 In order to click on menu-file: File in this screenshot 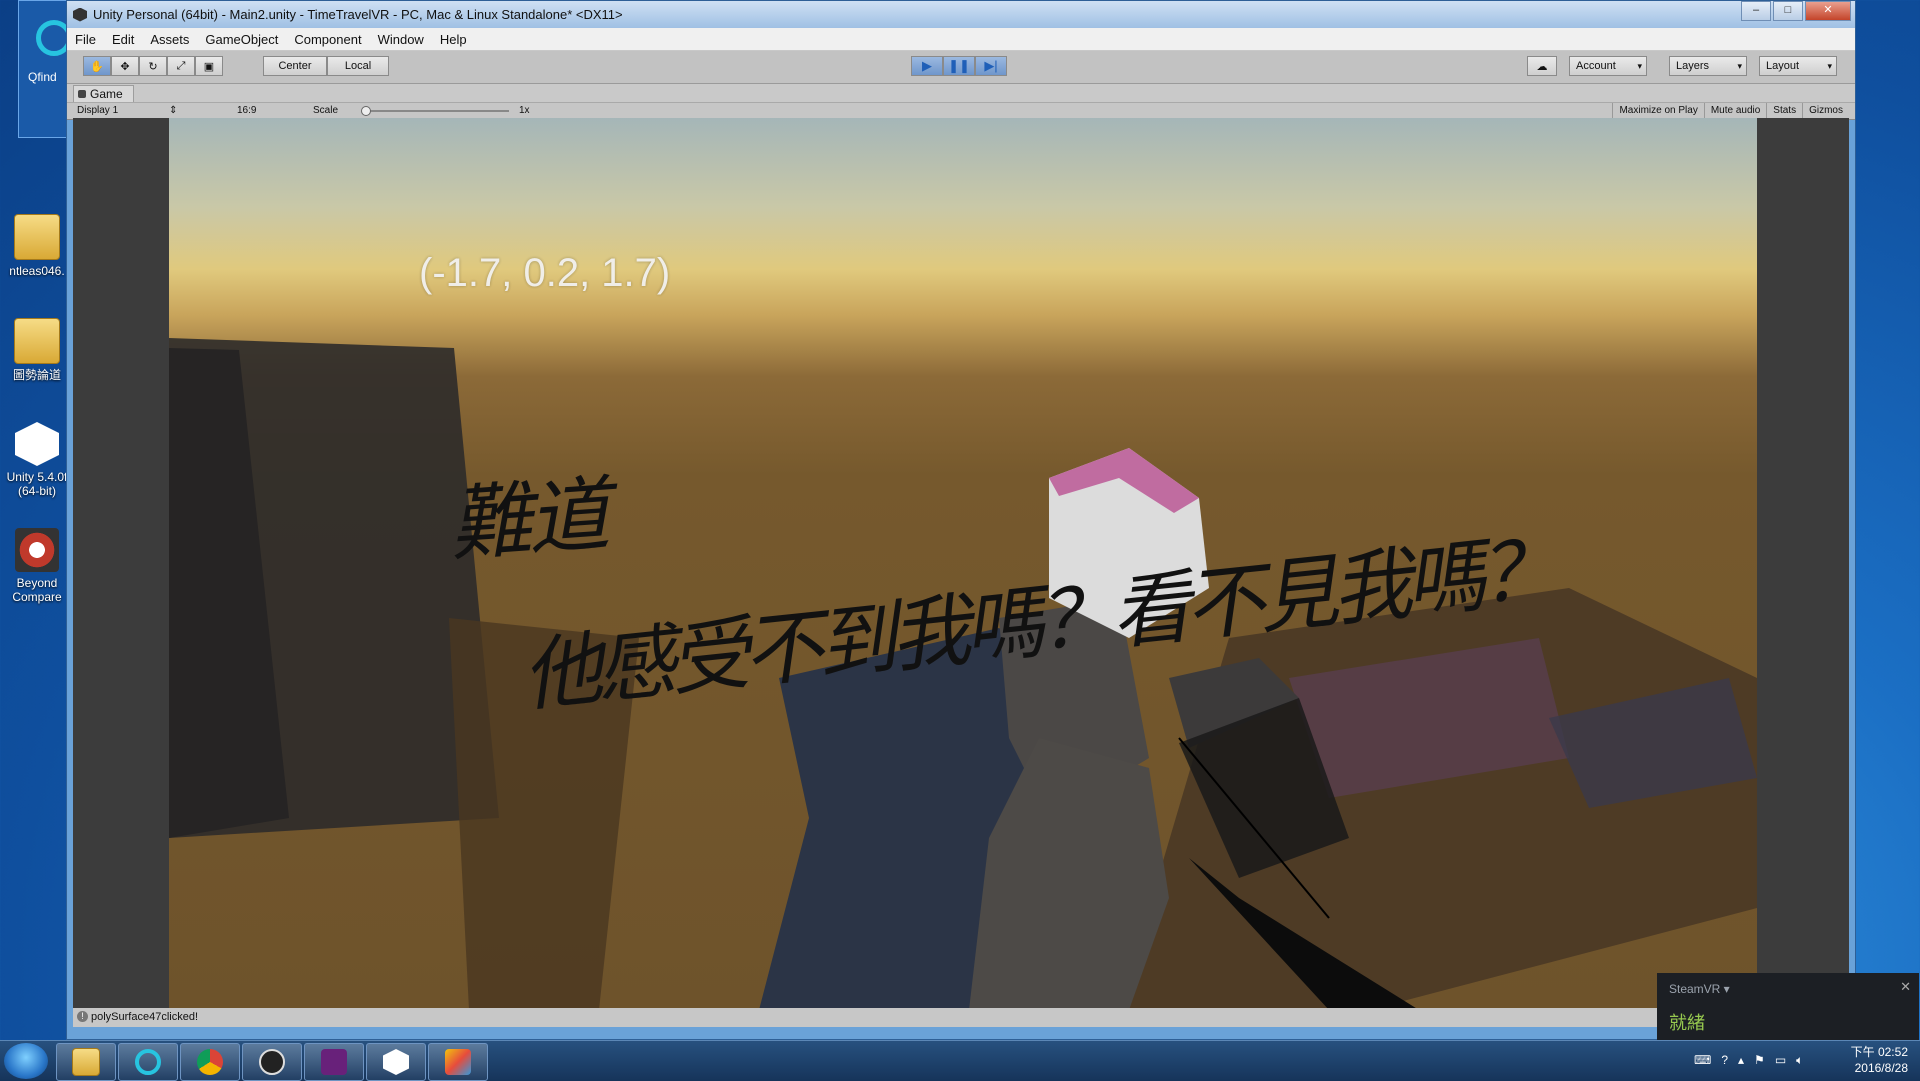, I will do `click(85, 39)`.